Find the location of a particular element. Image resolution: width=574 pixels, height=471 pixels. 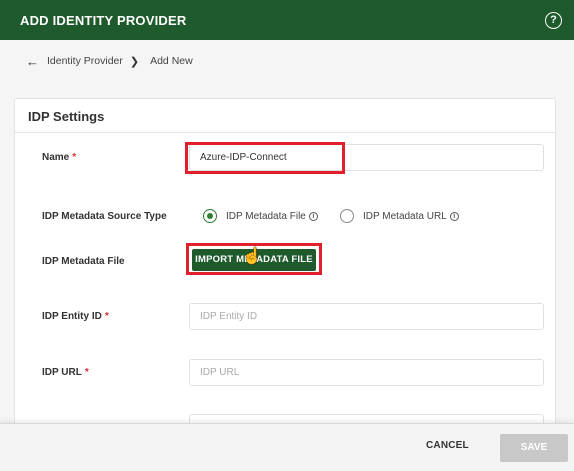

source-type-label: IDP Metadata Source Type is located at coordinates (104, 216).